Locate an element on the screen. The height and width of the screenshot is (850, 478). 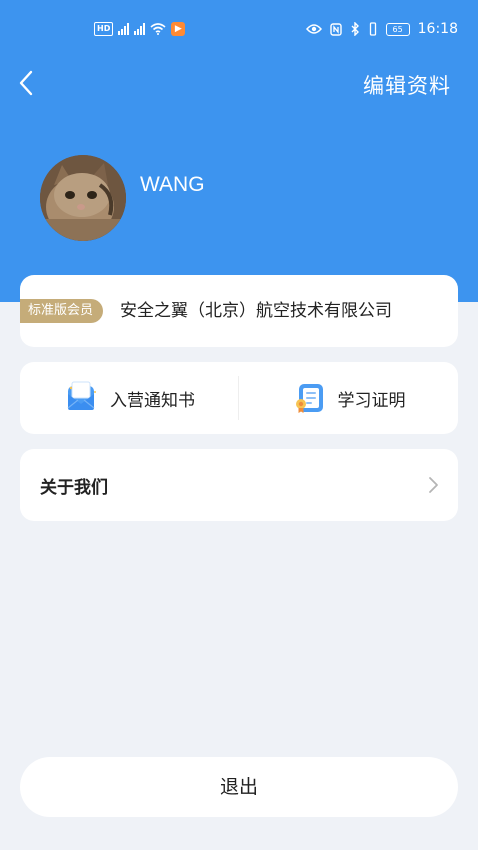
company-name: 安全之翼（北京）航空技术有限公司 is located at coordinates (256, 311).